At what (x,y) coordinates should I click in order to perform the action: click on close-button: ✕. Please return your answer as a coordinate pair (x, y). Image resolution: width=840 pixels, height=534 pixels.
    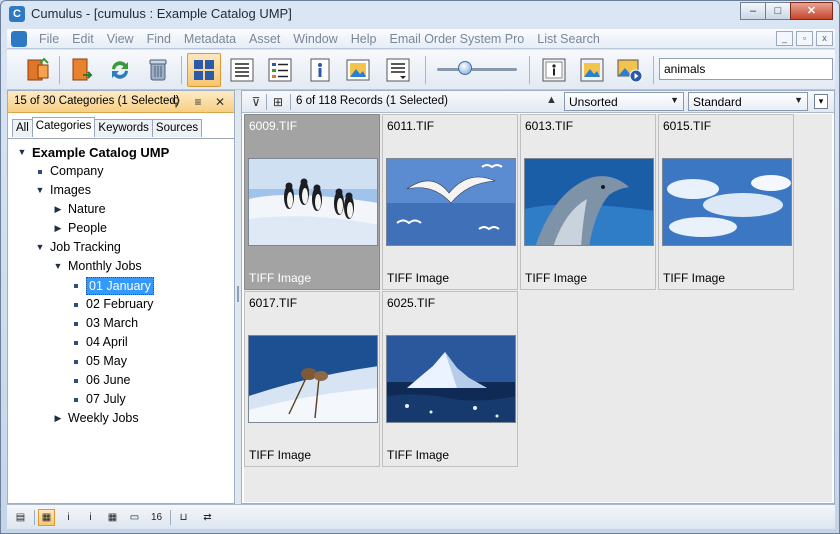
    Looking at the image, I should click on (811, 11).